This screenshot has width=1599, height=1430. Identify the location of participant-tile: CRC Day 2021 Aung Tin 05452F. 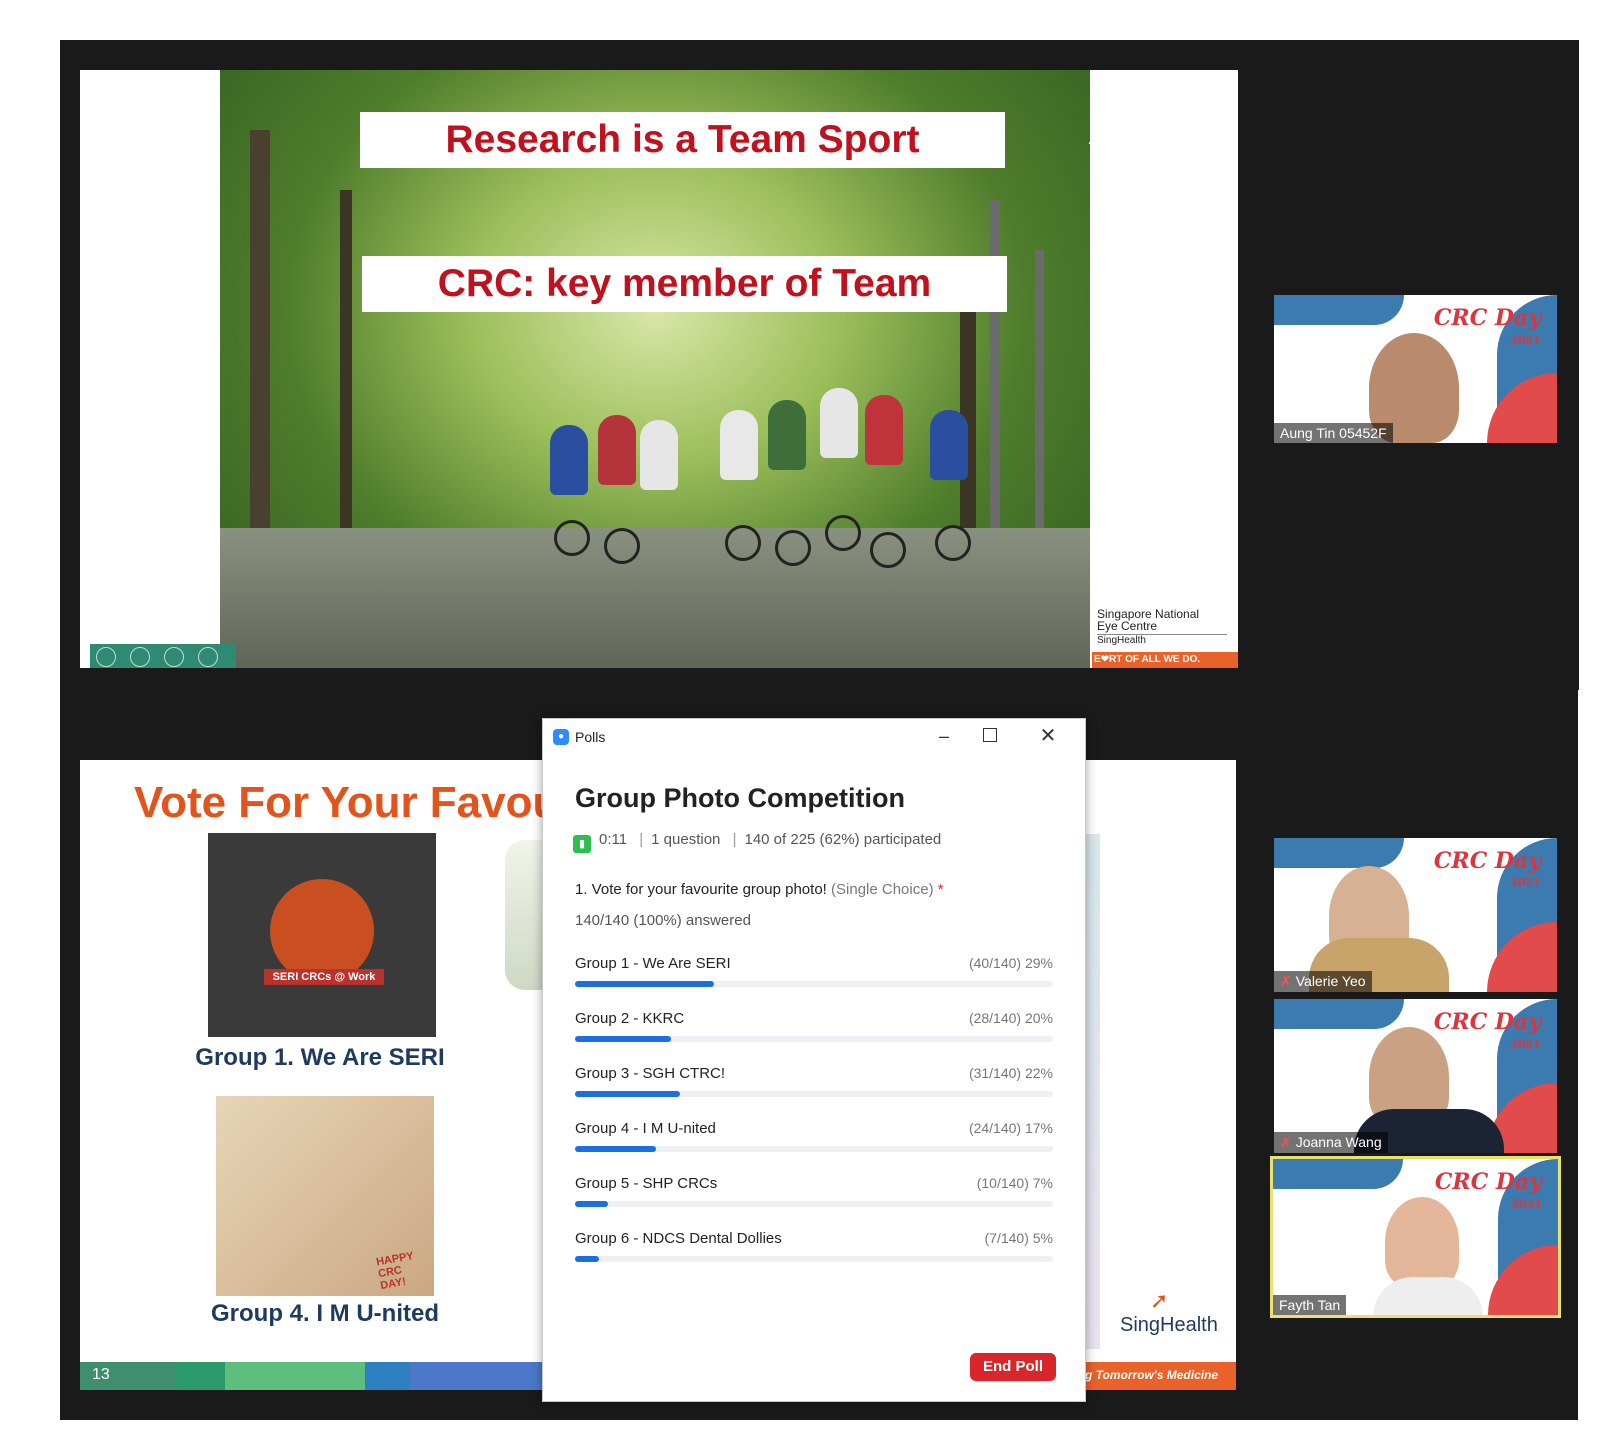
(1415, 369).